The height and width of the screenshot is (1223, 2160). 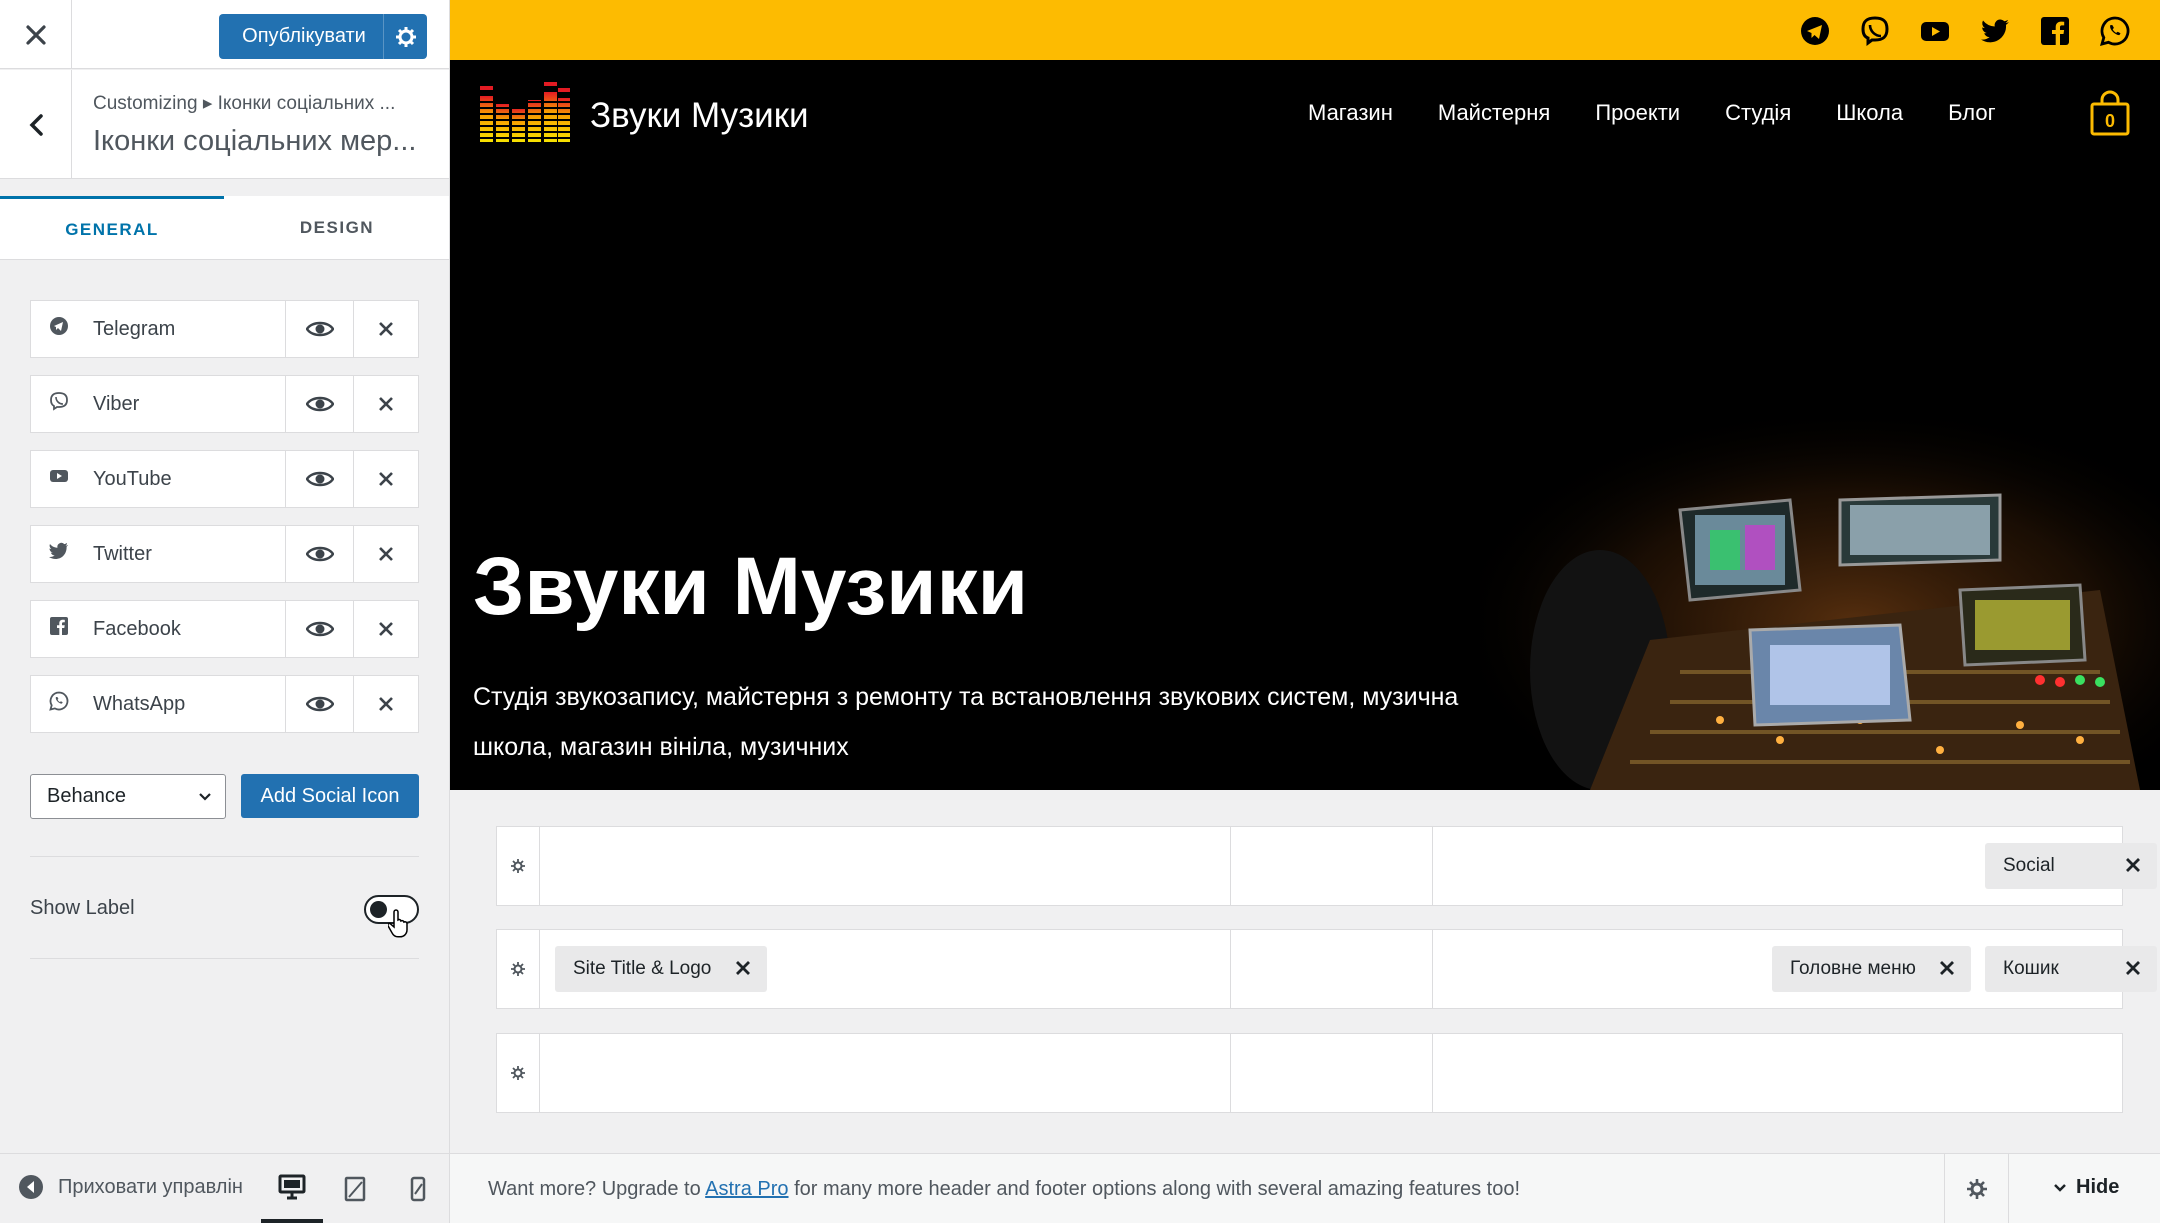 I want to click on nav-item-projects: Проекти, so click(x=1637, y=113).